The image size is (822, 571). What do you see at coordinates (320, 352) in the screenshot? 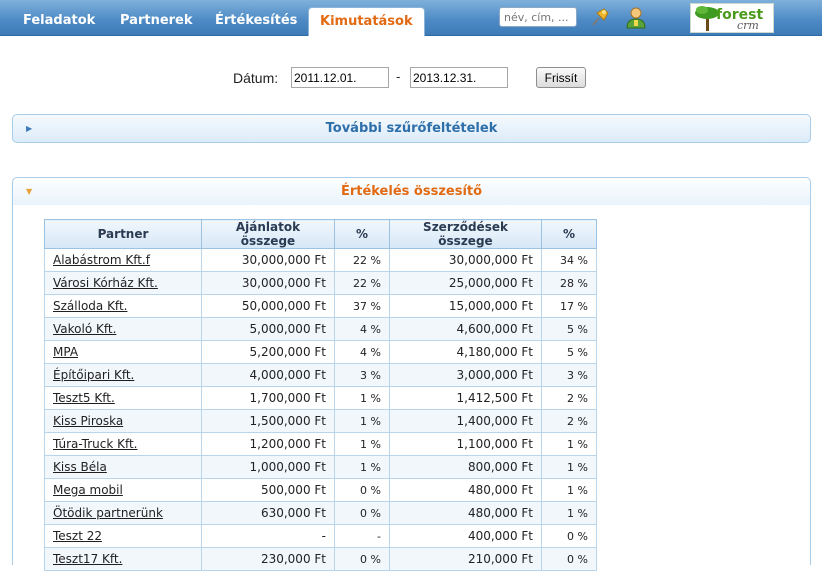
I see `table-row: MPA 5,200,000 Ft 4 % 4,180,000 Ft 5 %` at bounding box center [320, 352].